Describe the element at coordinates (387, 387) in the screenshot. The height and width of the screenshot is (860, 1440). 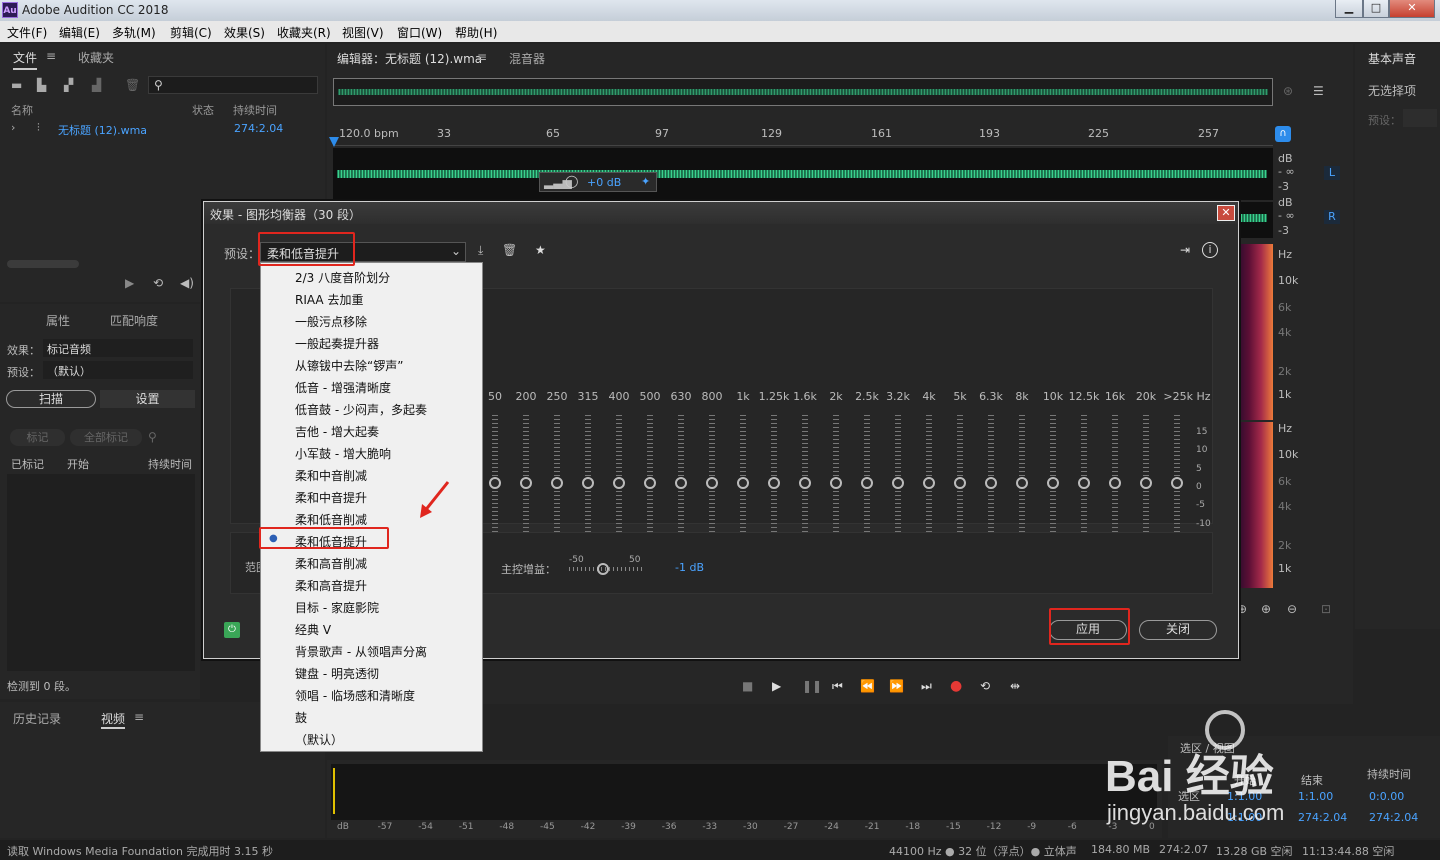
I see `preset-option: 低音 - 增强清晰度` at that location.